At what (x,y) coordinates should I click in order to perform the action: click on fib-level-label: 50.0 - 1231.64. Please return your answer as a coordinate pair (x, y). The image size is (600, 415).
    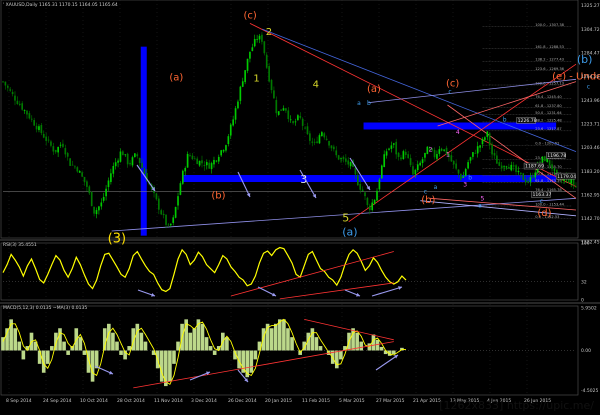
    Looking at the image, I should click on (548, 113).